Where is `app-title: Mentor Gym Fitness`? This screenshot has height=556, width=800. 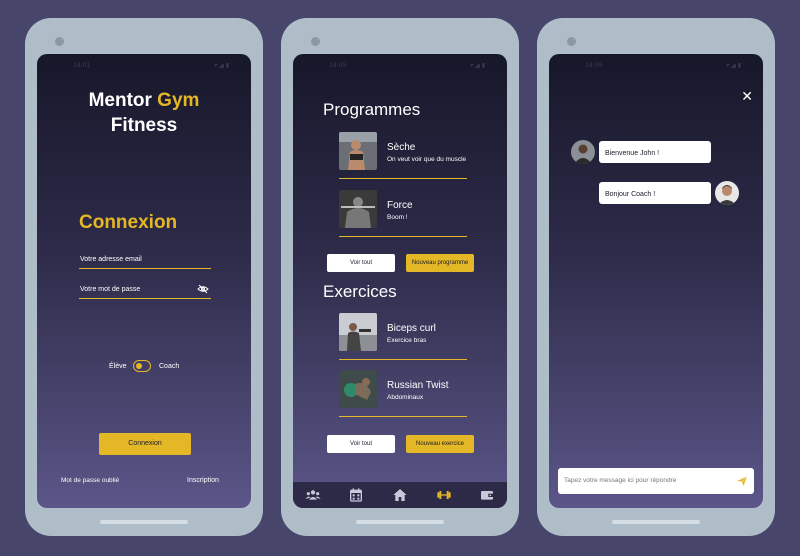
app-title: Mentor Gym Fitness is located at coordinates (144, 113).